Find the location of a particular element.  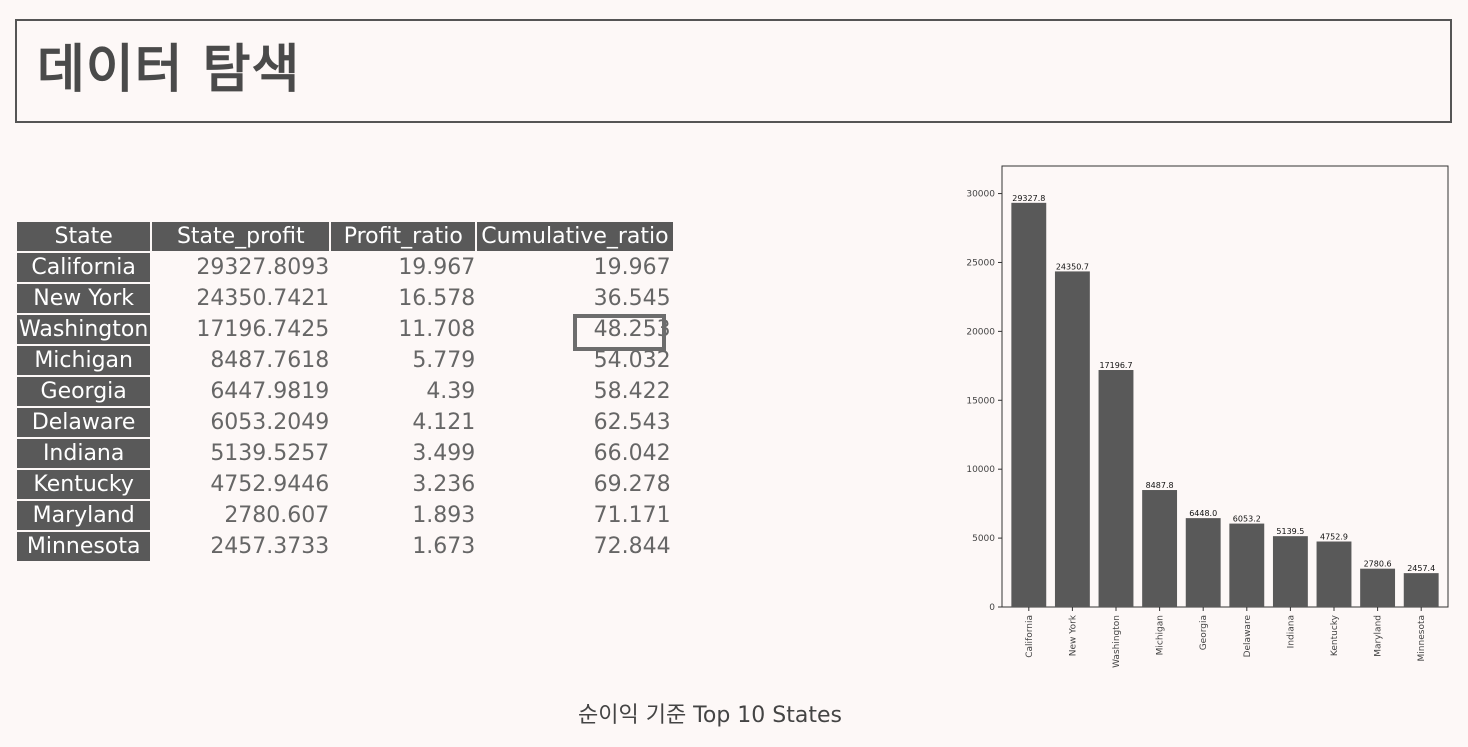

cell-profit: 24350.7421 is located at coordinates (242, 299).